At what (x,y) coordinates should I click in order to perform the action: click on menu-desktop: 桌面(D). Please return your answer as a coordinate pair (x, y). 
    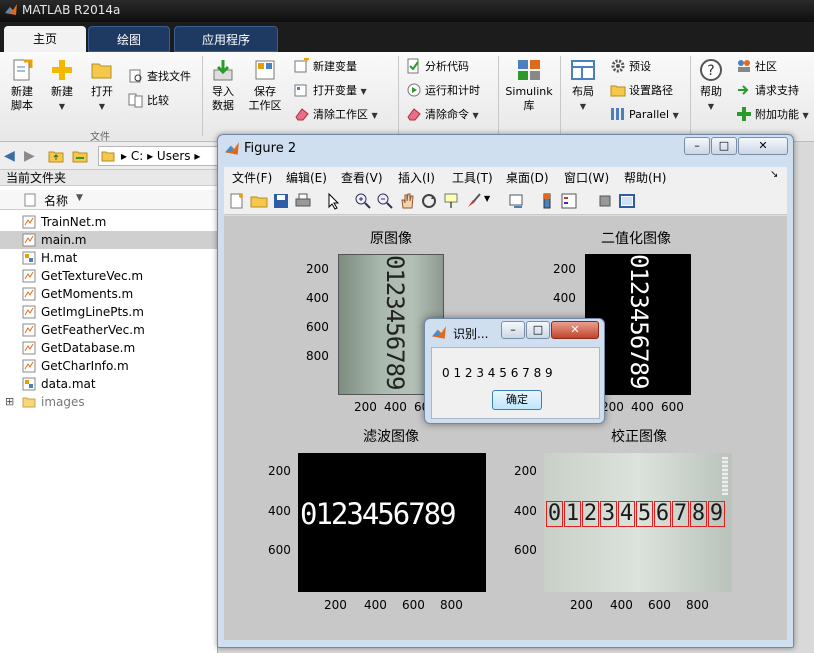
    Looking at the image, I should click on (527, 177).